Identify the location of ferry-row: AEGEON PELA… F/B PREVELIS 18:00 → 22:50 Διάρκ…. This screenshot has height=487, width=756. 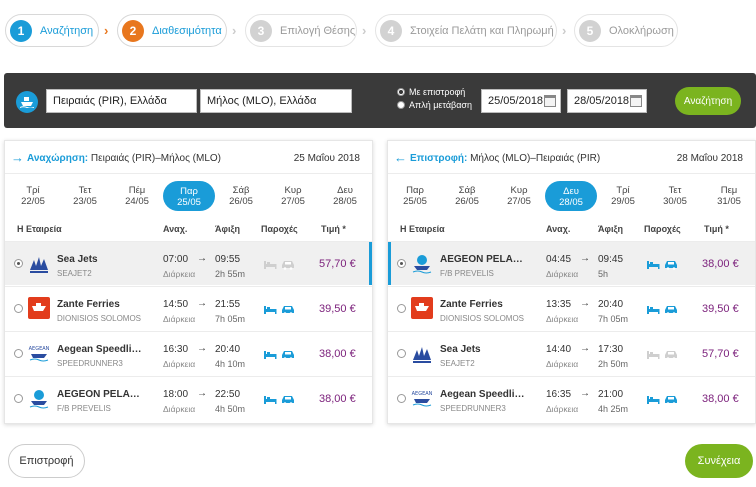
(188, 398).